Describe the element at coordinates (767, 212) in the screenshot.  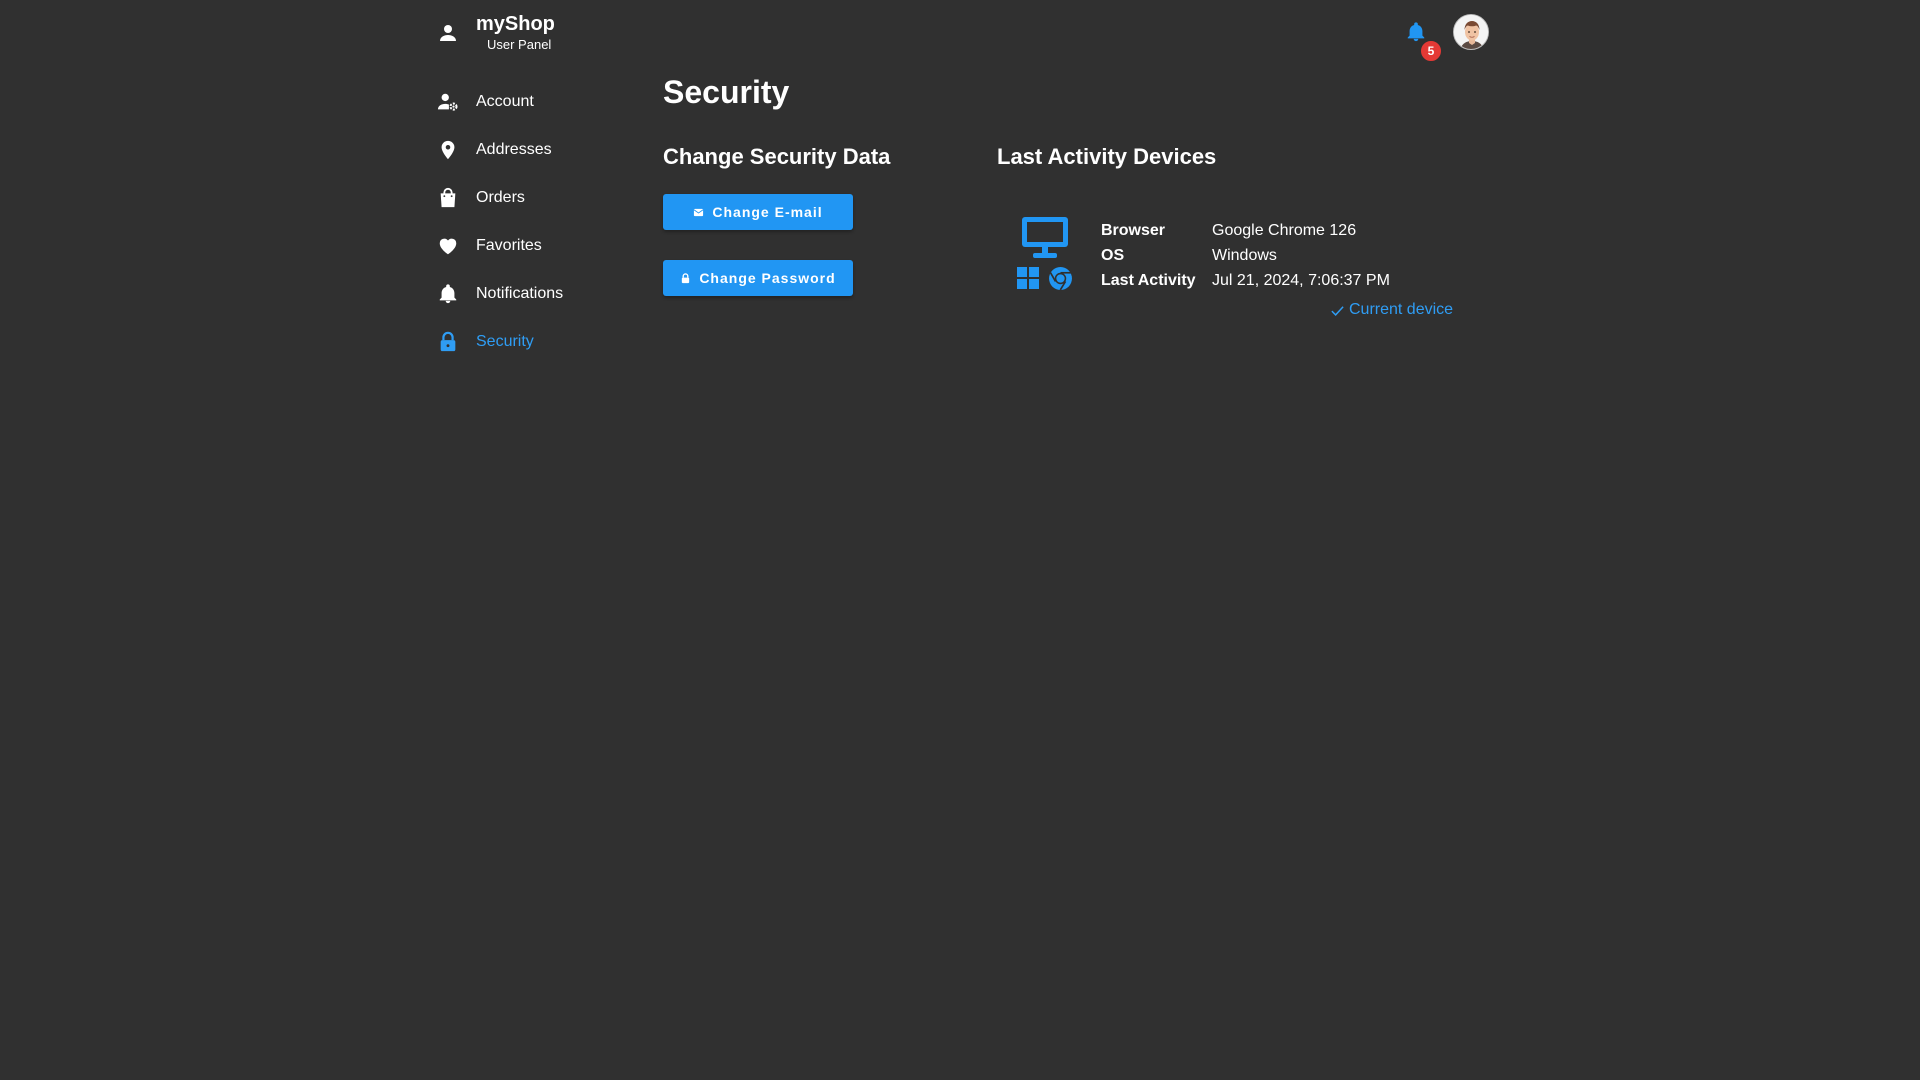
I see `change-email-label: Change E-mail` at that location.